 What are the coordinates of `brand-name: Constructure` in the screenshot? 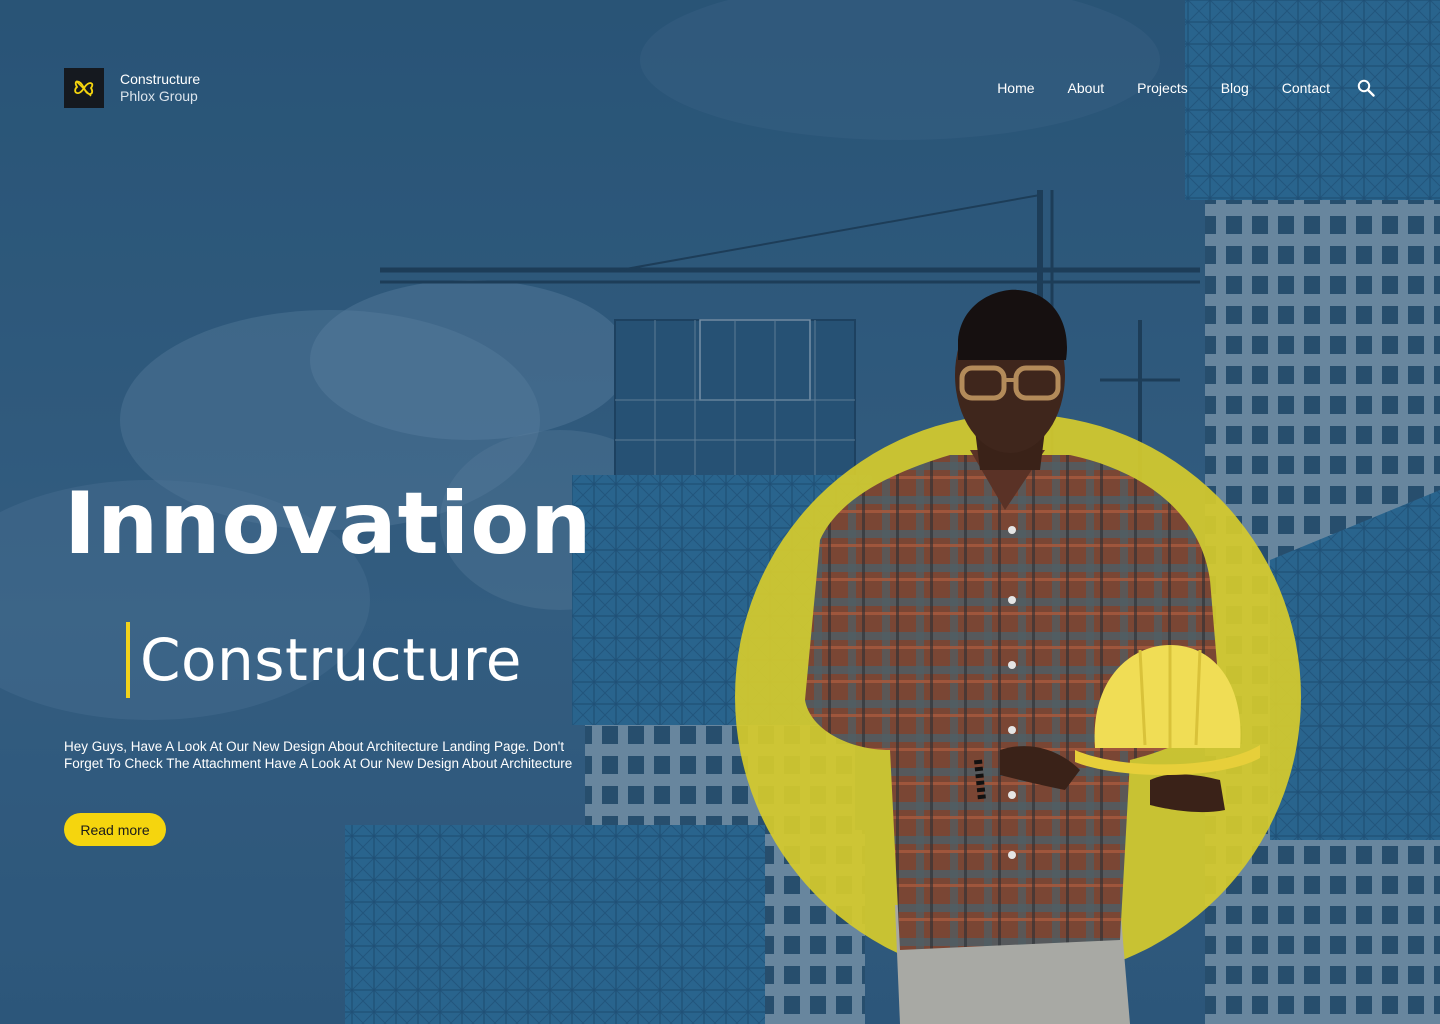 It's located at (160, 79).